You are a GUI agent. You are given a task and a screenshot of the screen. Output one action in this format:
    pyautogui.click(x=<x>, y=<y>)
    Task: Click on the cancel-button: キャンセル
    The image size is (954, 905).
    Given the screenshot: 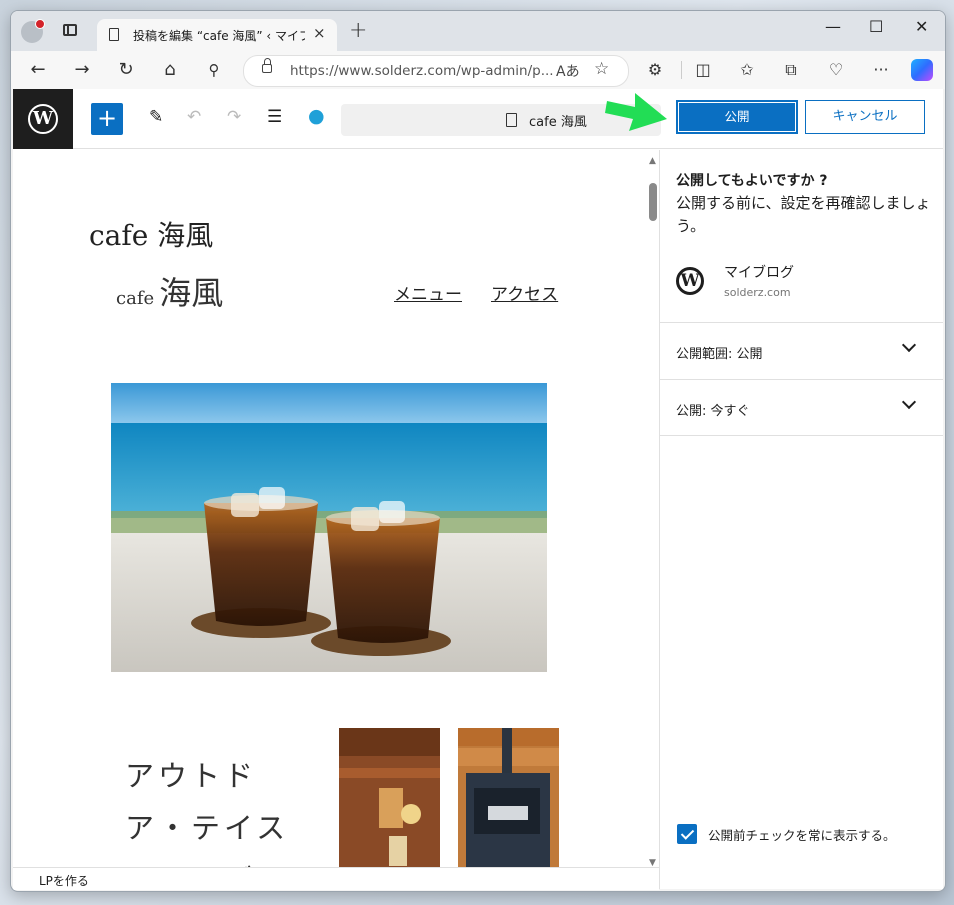 What is the action you would take?
    pyautogui.click(x=865, y=117)
    